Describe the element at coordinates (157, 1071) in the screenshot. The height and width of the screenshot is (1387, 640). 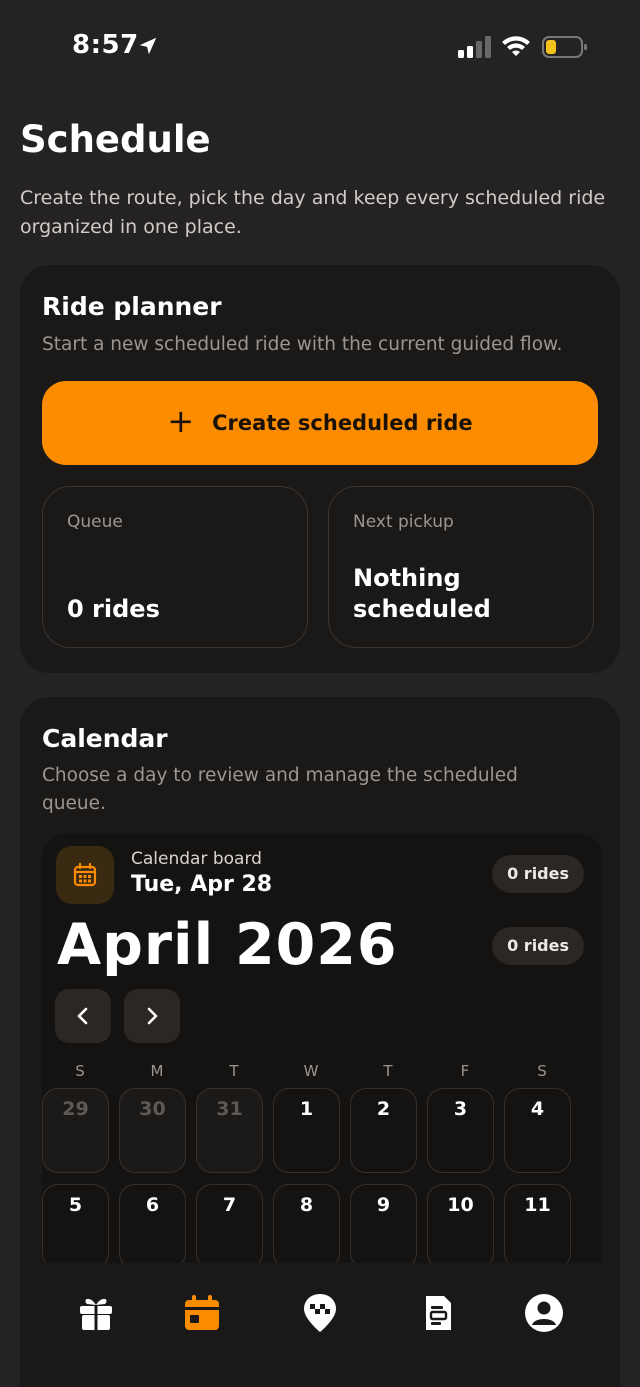
I see `weekday-label: M` at that location.